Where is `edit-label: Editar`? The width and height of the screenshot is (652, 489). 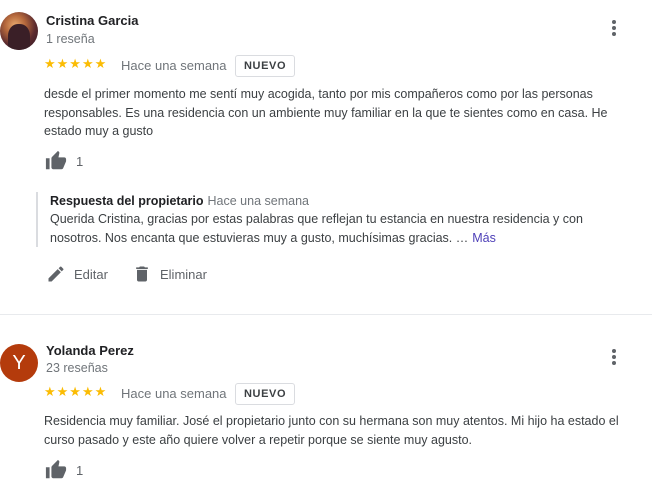 edit-label: Editar is located at coordinates (91, 274).